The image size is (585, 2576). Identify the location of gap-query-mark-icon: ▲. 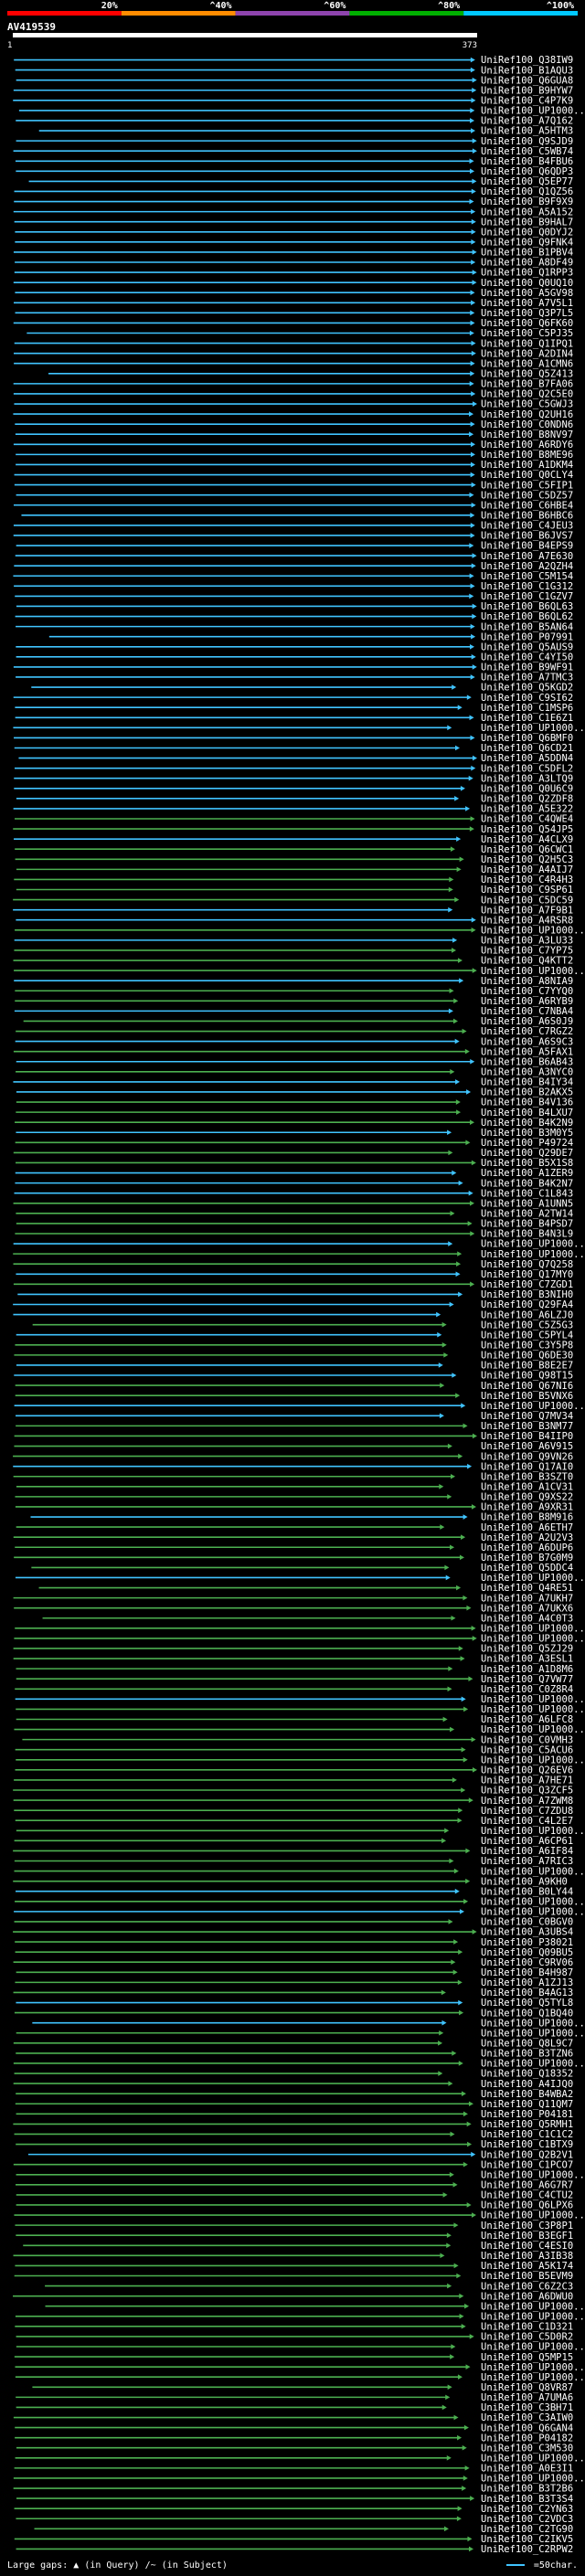
(77, 2565).